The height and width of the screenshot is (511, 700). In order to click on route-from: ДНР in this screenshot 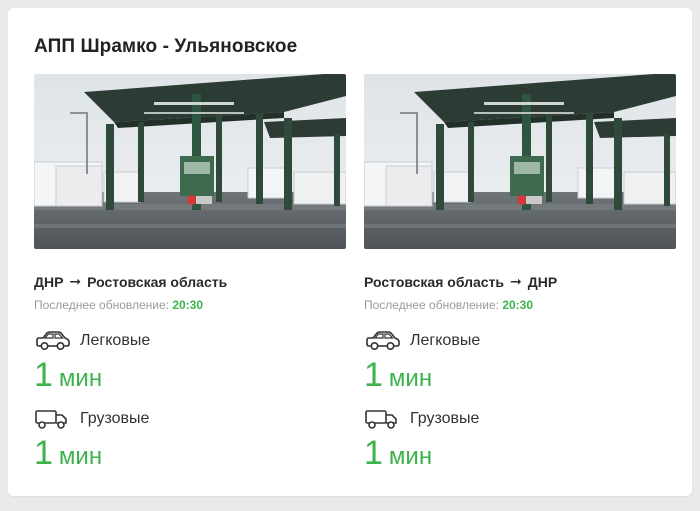, I will do `click(49, 281)`.